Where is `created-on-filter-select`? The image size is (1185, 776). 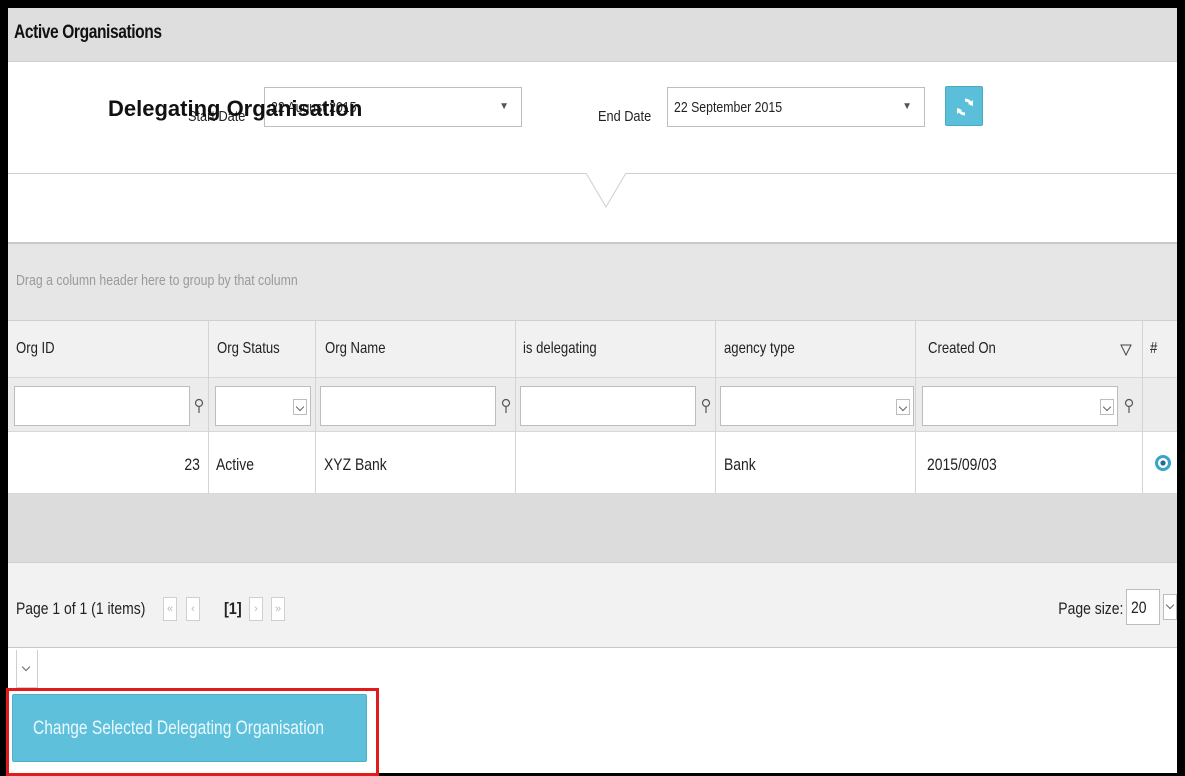
created-on-filter-select is located at coordinates (1020, 406).